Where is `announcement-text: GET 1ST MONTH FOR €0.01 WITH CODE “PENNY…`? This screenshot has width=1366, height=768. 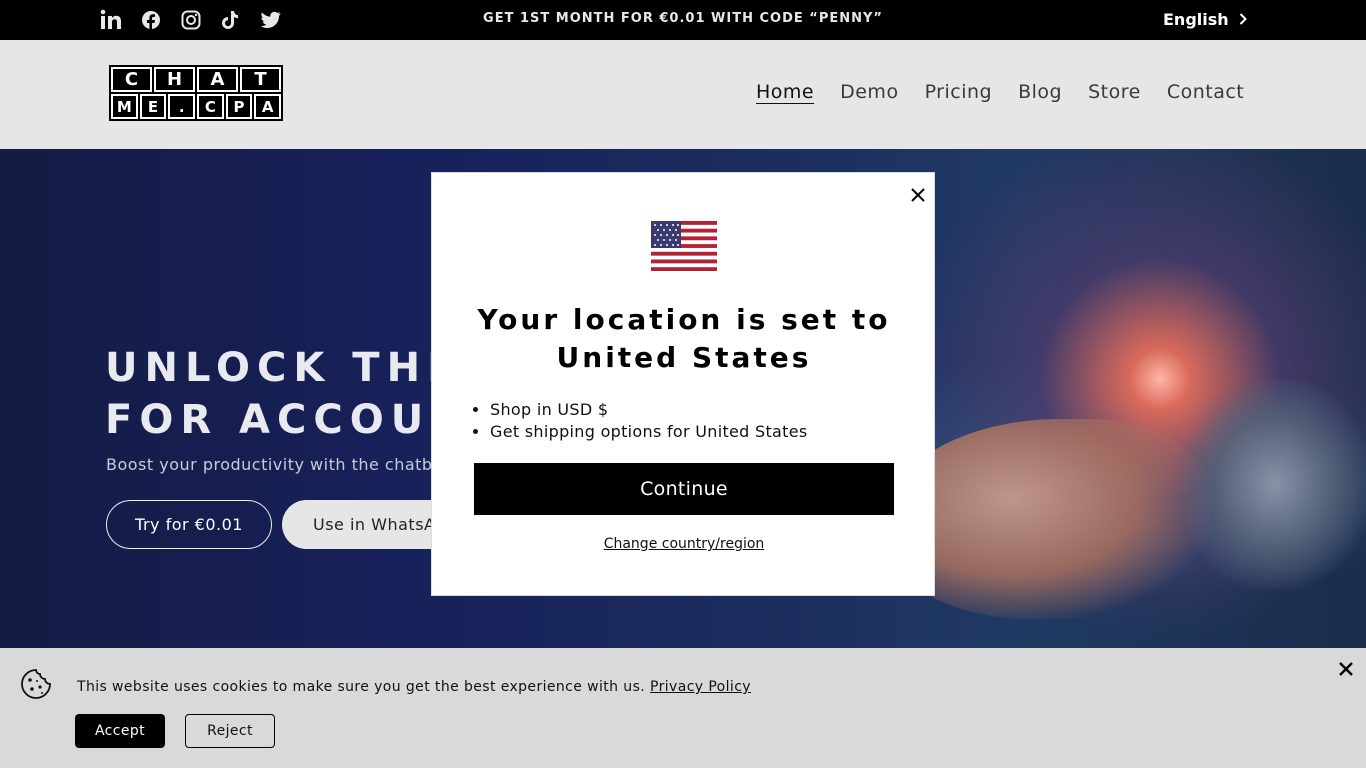
announcement-text: GET 1ST MONTH FOR €0.01 WITH CODE “PENNY… is located at coordinates (683, 18).